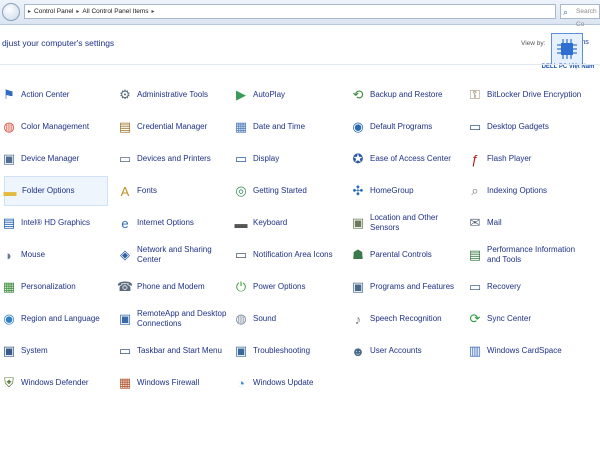 The width and height of the screenshot is (600, 450). Describe the element at coordinates (176, 383) in the screenshot. I see `control-panel-item: ▦ Windows Firewall` at that location.